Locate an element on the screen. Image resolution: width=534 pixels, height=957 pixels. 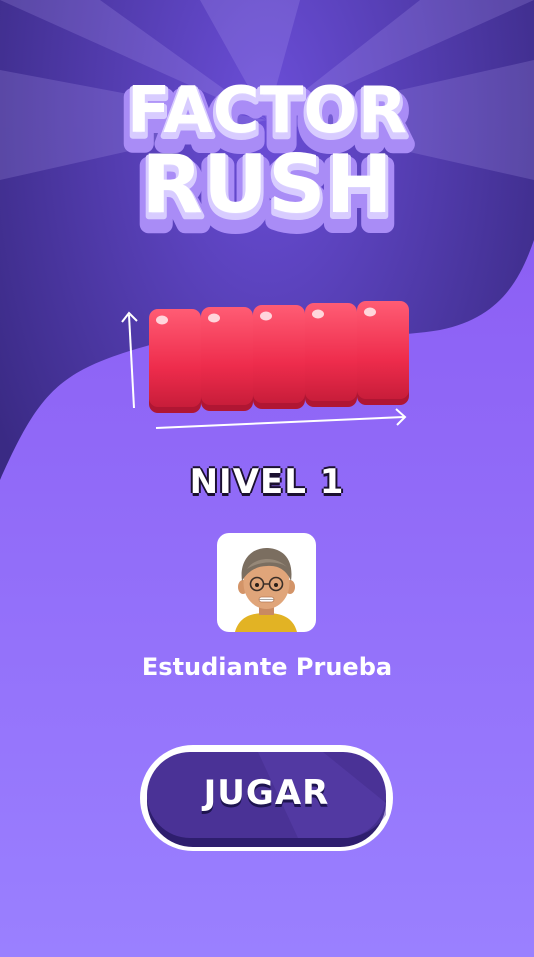
play-button: JUGAR is located at coordinates (266, 798).